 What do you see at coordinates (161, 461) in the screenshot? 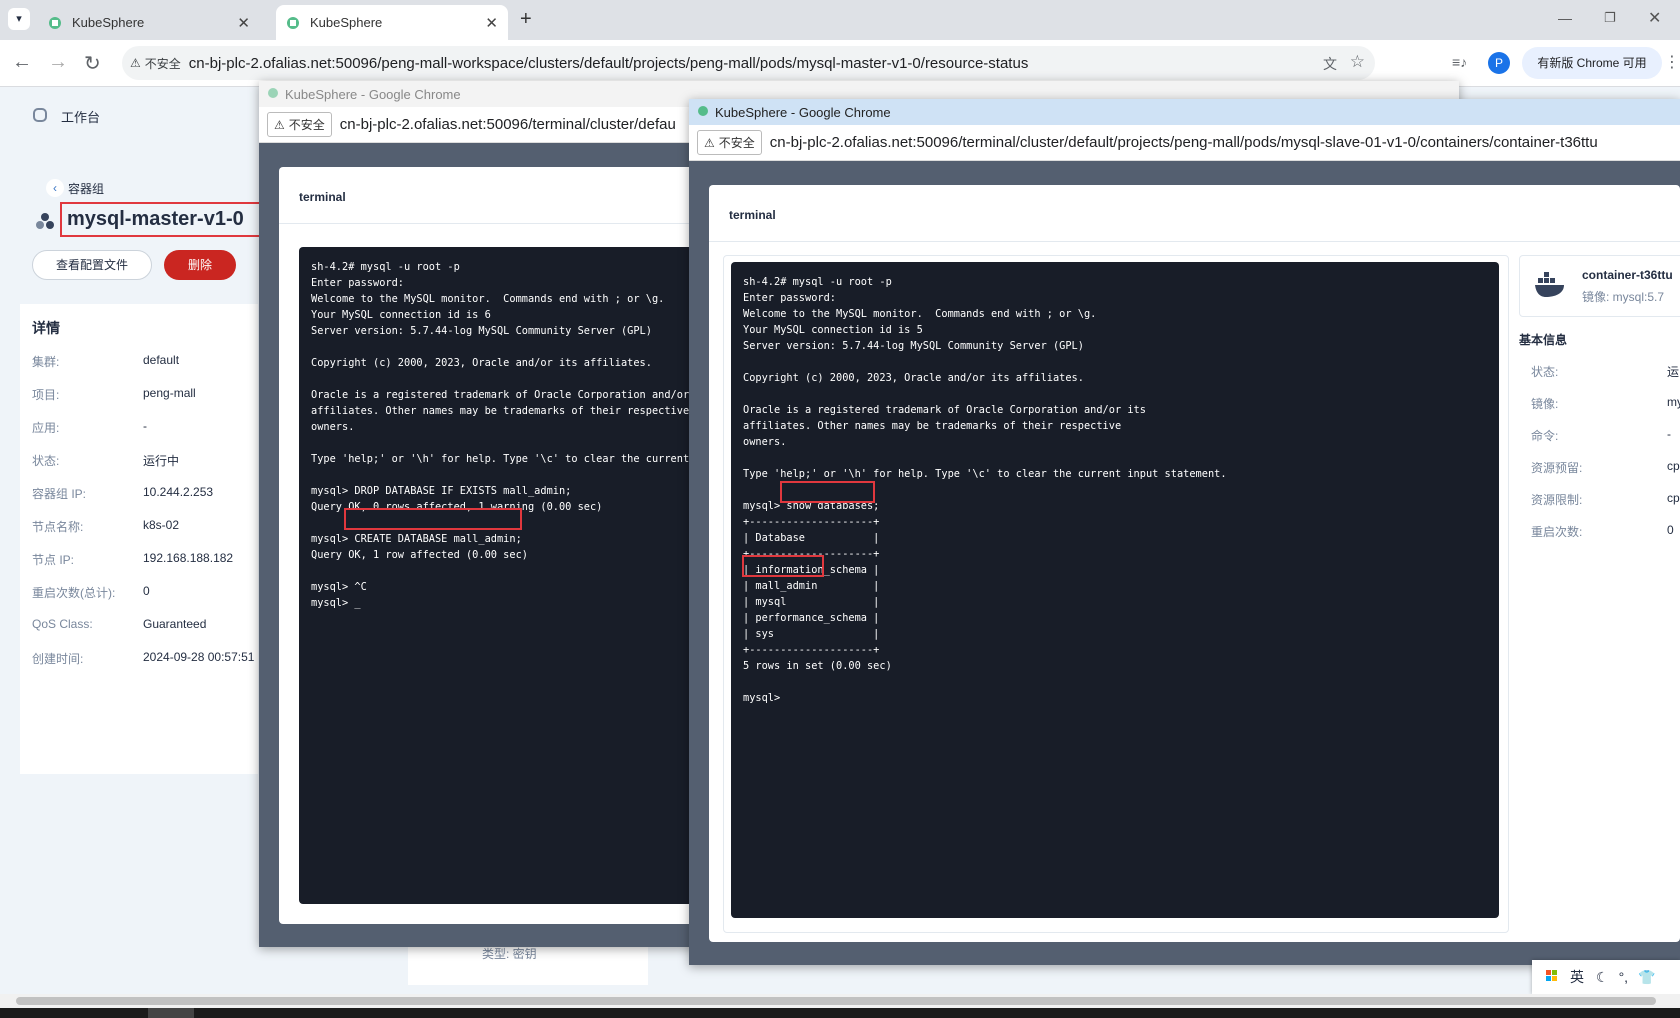
I see `detail-value: 运行中` at bounding box center [161, 461].